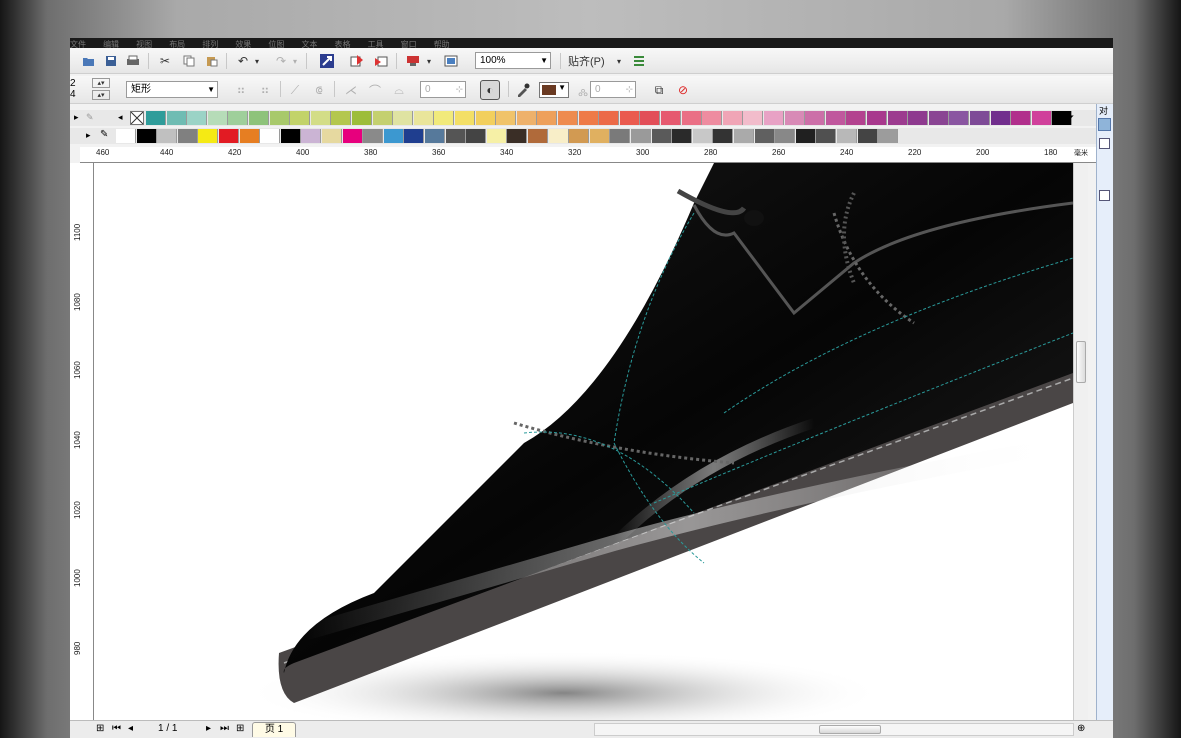 This screenshot has width=1181, height=738. What do you see at coordinates (78, 44) in the screenshot?
I see `menu-file: 文件` at bounding box center [78, 44].